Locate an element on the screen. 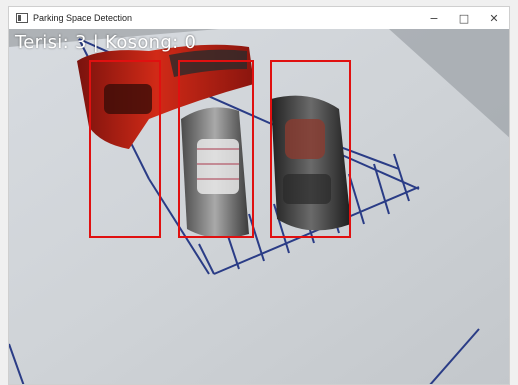 Image resolution: width=518 pixels, height=385 pixels. car-dark is located at coordinates (311, 163).